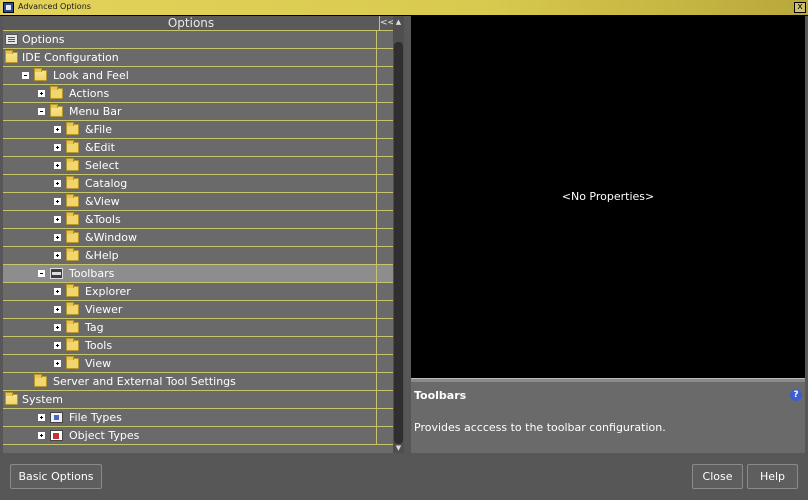 The width and height of the screenshot is (808, 500). I want to click on tree-row-label: Options, so click(43, 39).